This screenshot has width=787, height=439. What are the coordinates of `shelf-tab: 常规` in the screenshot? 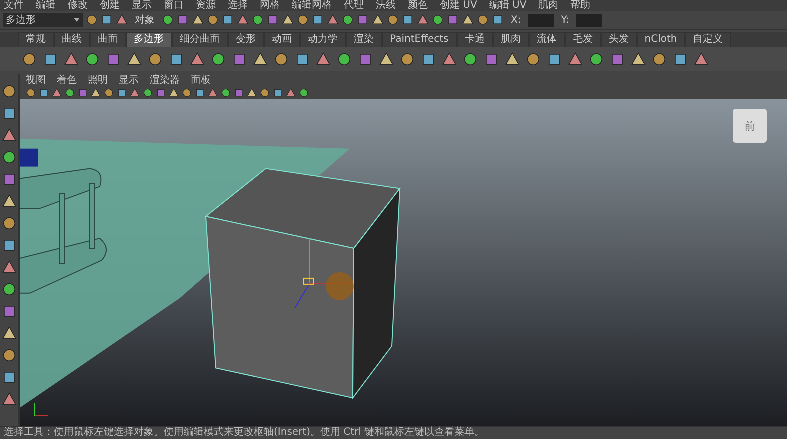 It's located at (36, 39).